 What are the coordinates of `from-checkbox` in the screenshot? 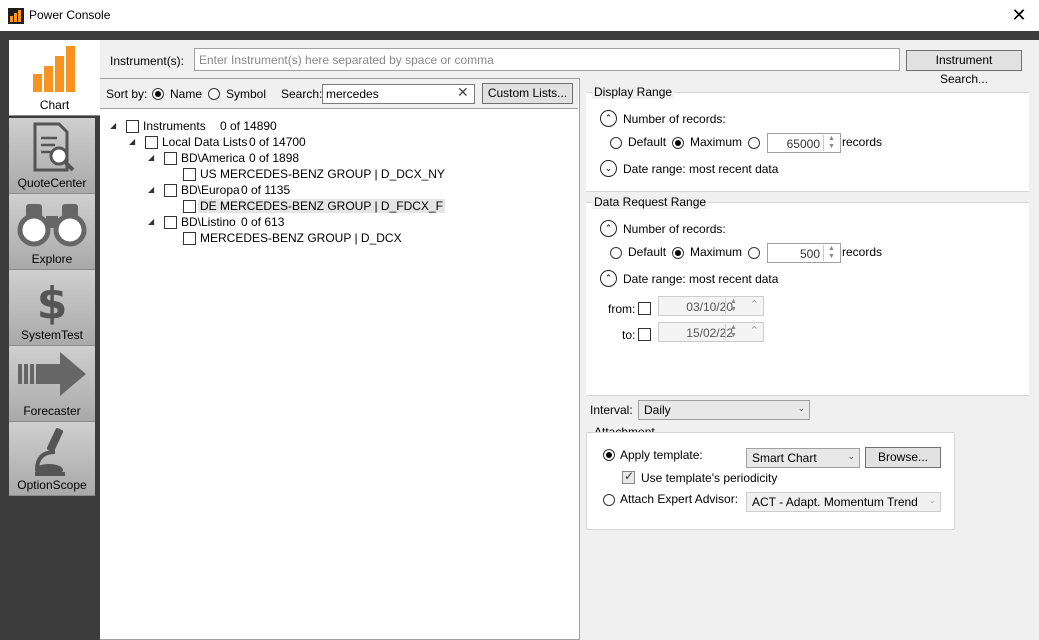 It's located at (644, 308).